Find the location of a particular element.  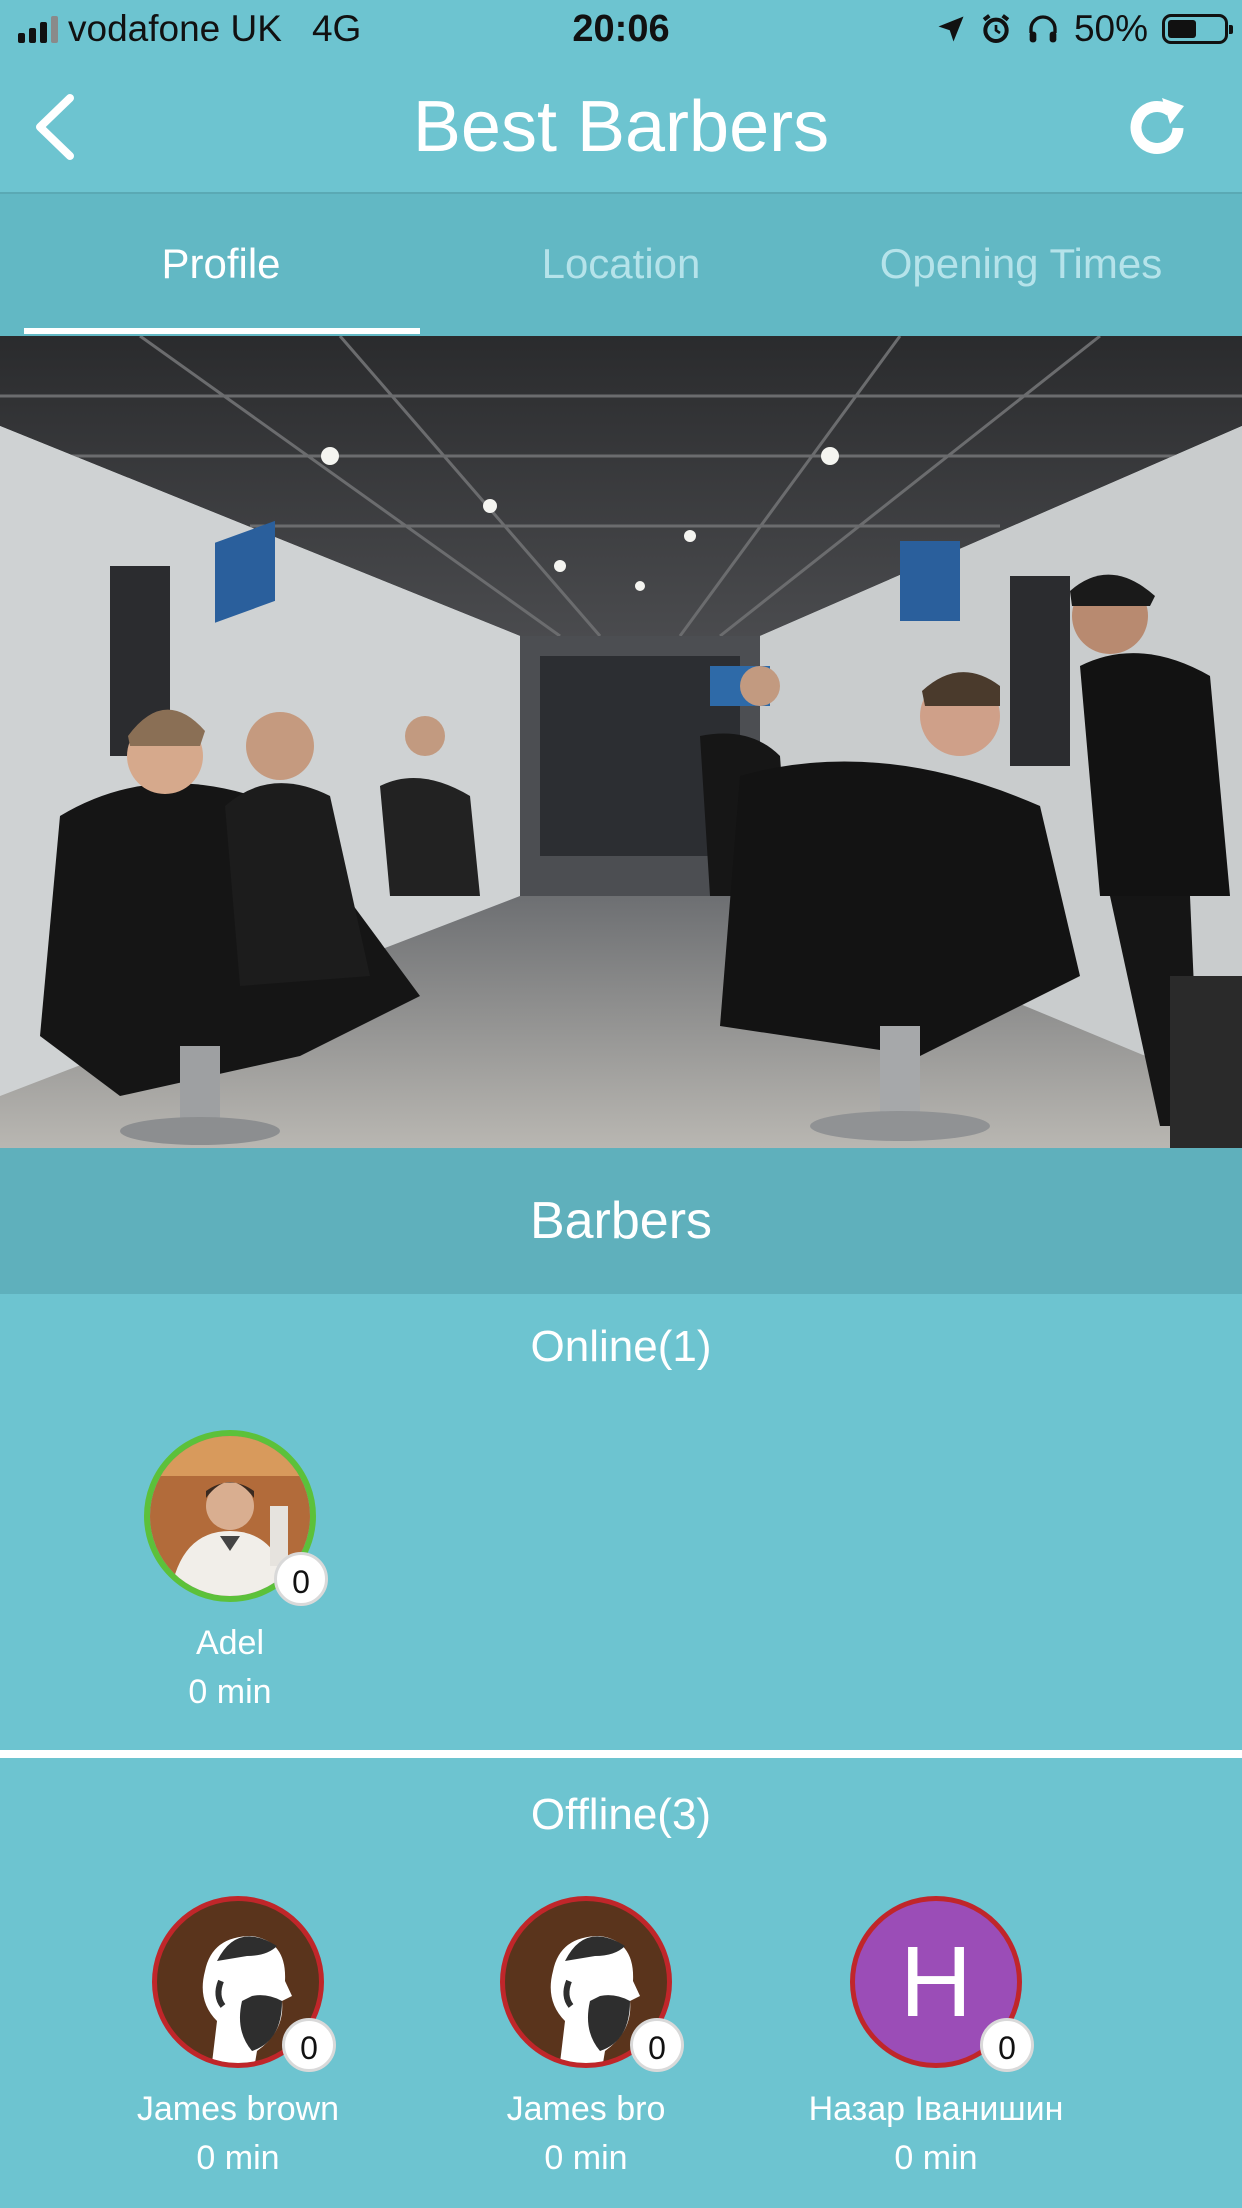

barbers-section-header: Barbers is located at coordinates (621, 1221).